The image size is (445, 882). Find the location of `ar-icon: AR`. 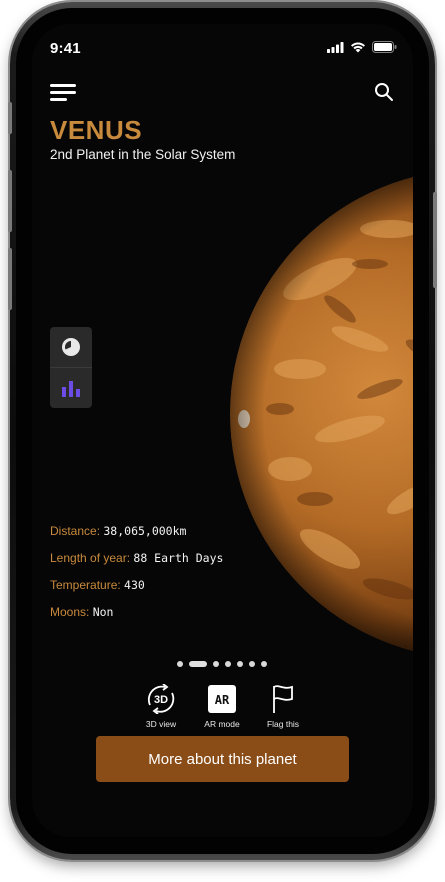

ar-icon: AR is located at coordinates (222, 699).